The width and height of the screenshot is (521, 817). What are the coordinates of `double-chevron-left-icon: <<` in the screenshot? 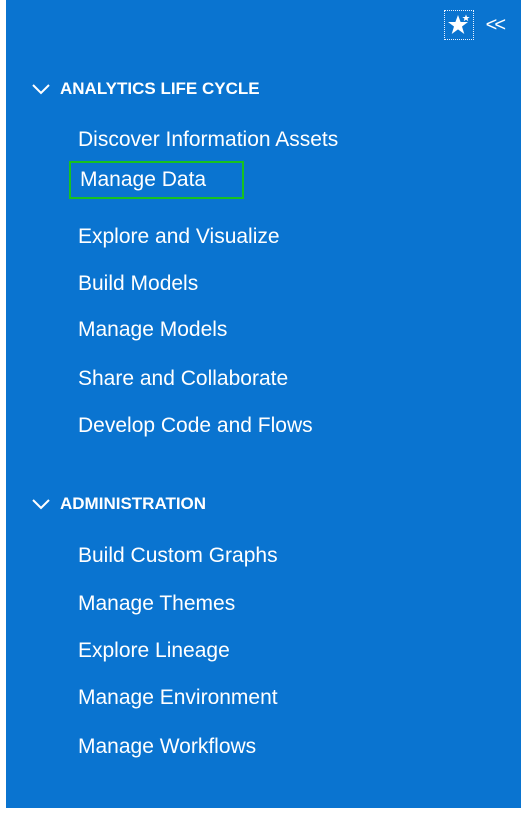 It's located at (495, 25).